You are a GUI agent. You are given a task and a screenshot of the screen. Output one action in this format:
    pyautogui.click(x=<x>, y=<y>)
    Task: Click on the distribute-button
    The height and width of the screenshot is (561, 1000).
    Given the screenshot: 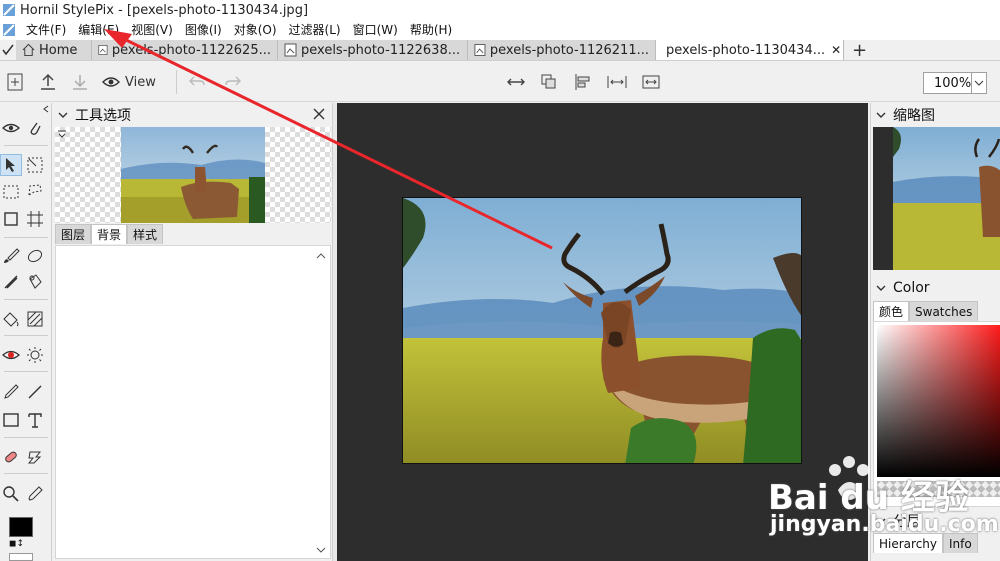 What is the action you would take?
    pyautogui.click(x=617, y=82)
    